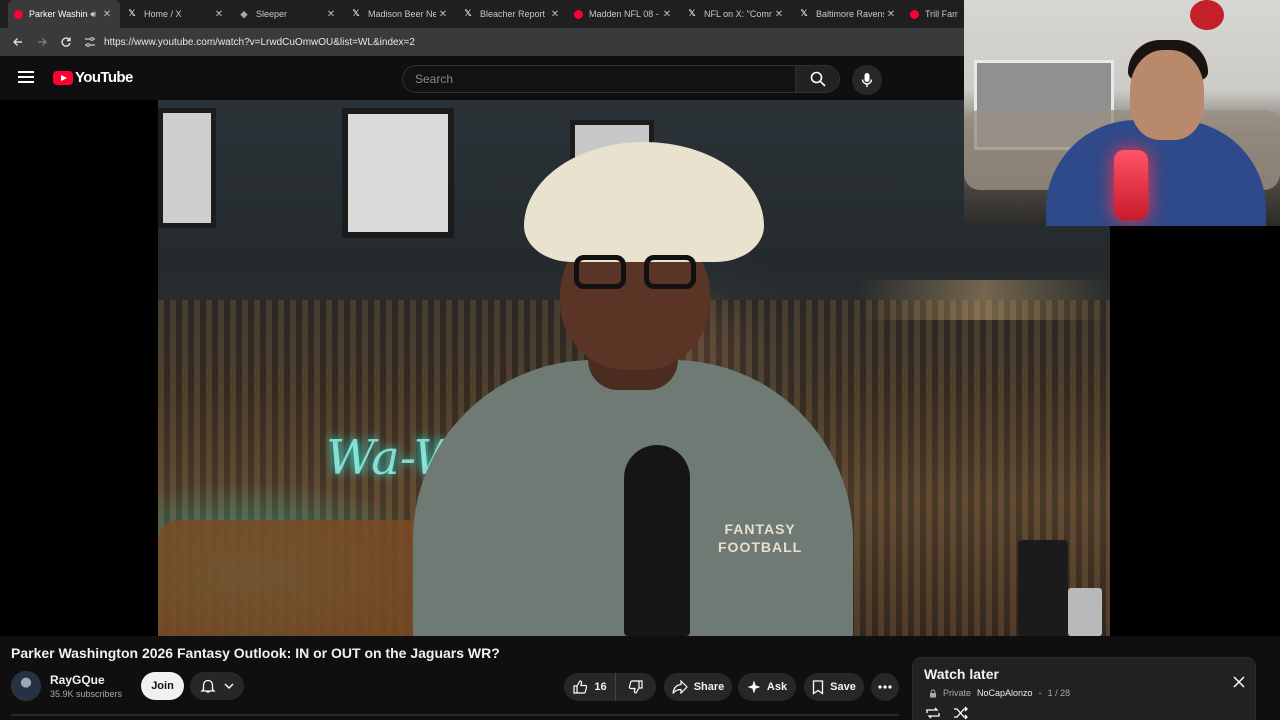 Image resolution: width=1280 pixels, height=720 pixels. I want to click on tab-title: Madden NFL 08 -, so click(624, 14).